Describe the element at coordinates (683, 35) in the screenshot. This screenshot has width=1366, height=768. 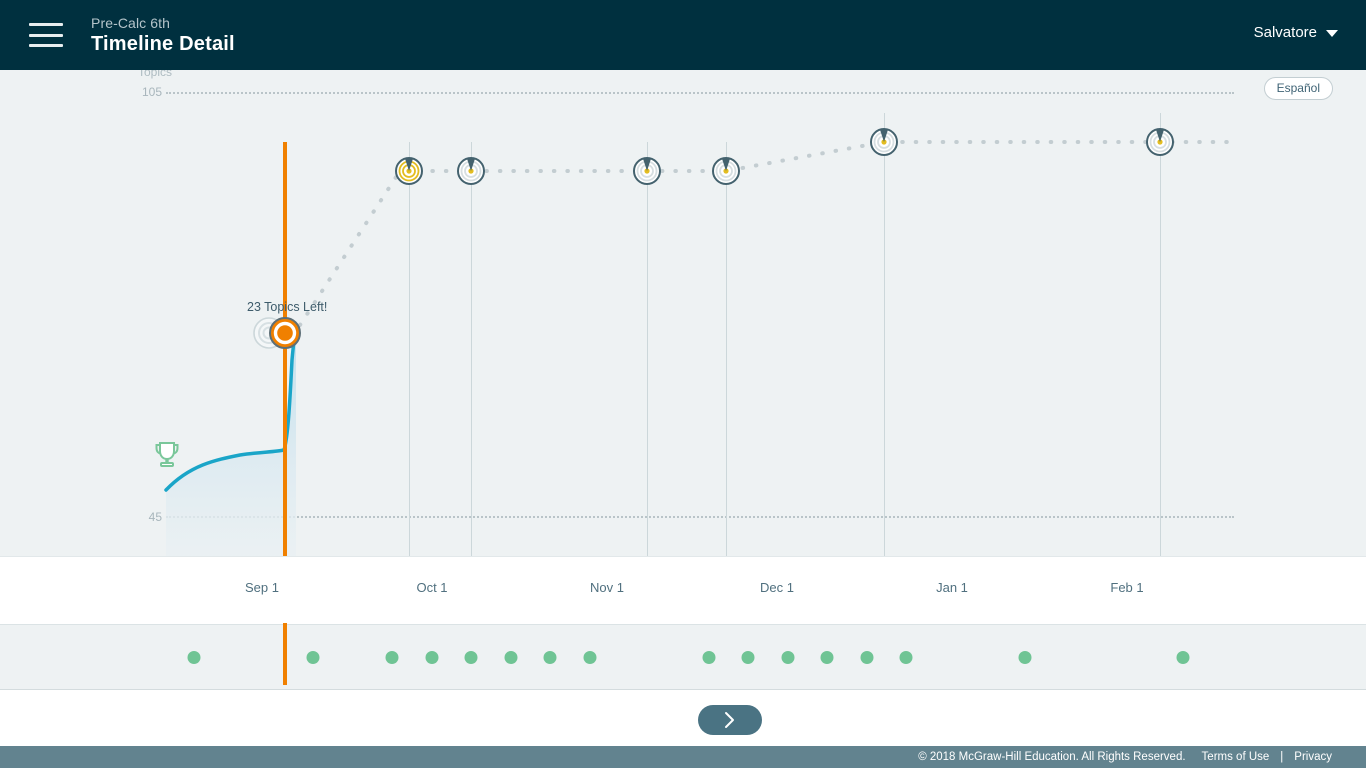
I see `app-header: Pre-Calc 6th Timeline Detail Salvatore` at that location.